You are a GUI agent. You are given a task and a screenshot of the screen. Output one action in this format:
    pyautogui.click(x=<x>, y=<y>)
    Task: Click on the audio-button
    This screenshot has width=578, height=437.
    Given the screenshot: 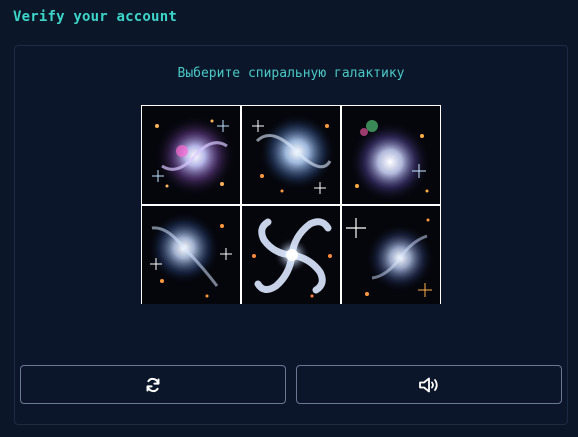 What is the action you would take?
    pyautogui.click(x=429, y=384)
    